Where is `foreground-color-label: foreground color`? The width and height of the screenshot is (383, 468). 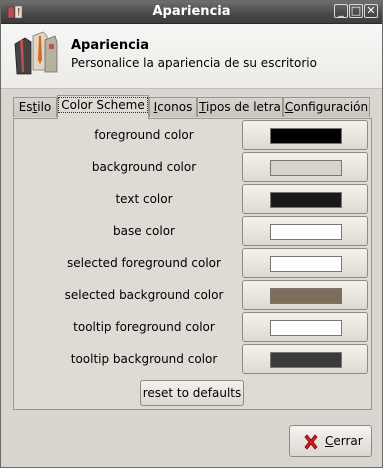
foreground-color-label: foreground color is located at coordinates (144, 135).